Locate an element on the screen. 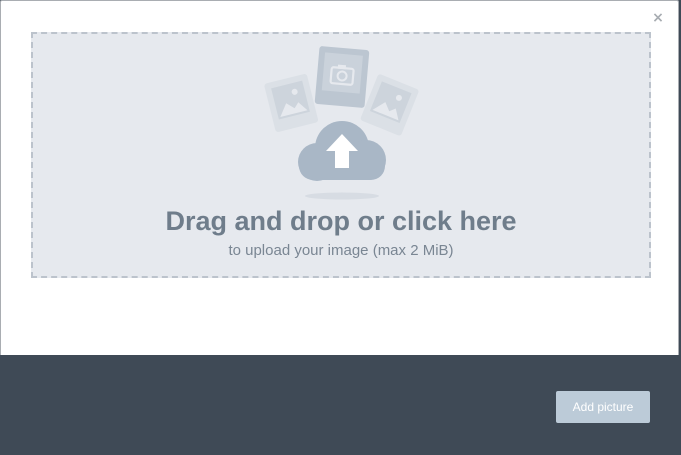 The width and height of the screenshot is (681, 455). dropzone-title: Drag and drop or click here is located at coordinates (341, 221).